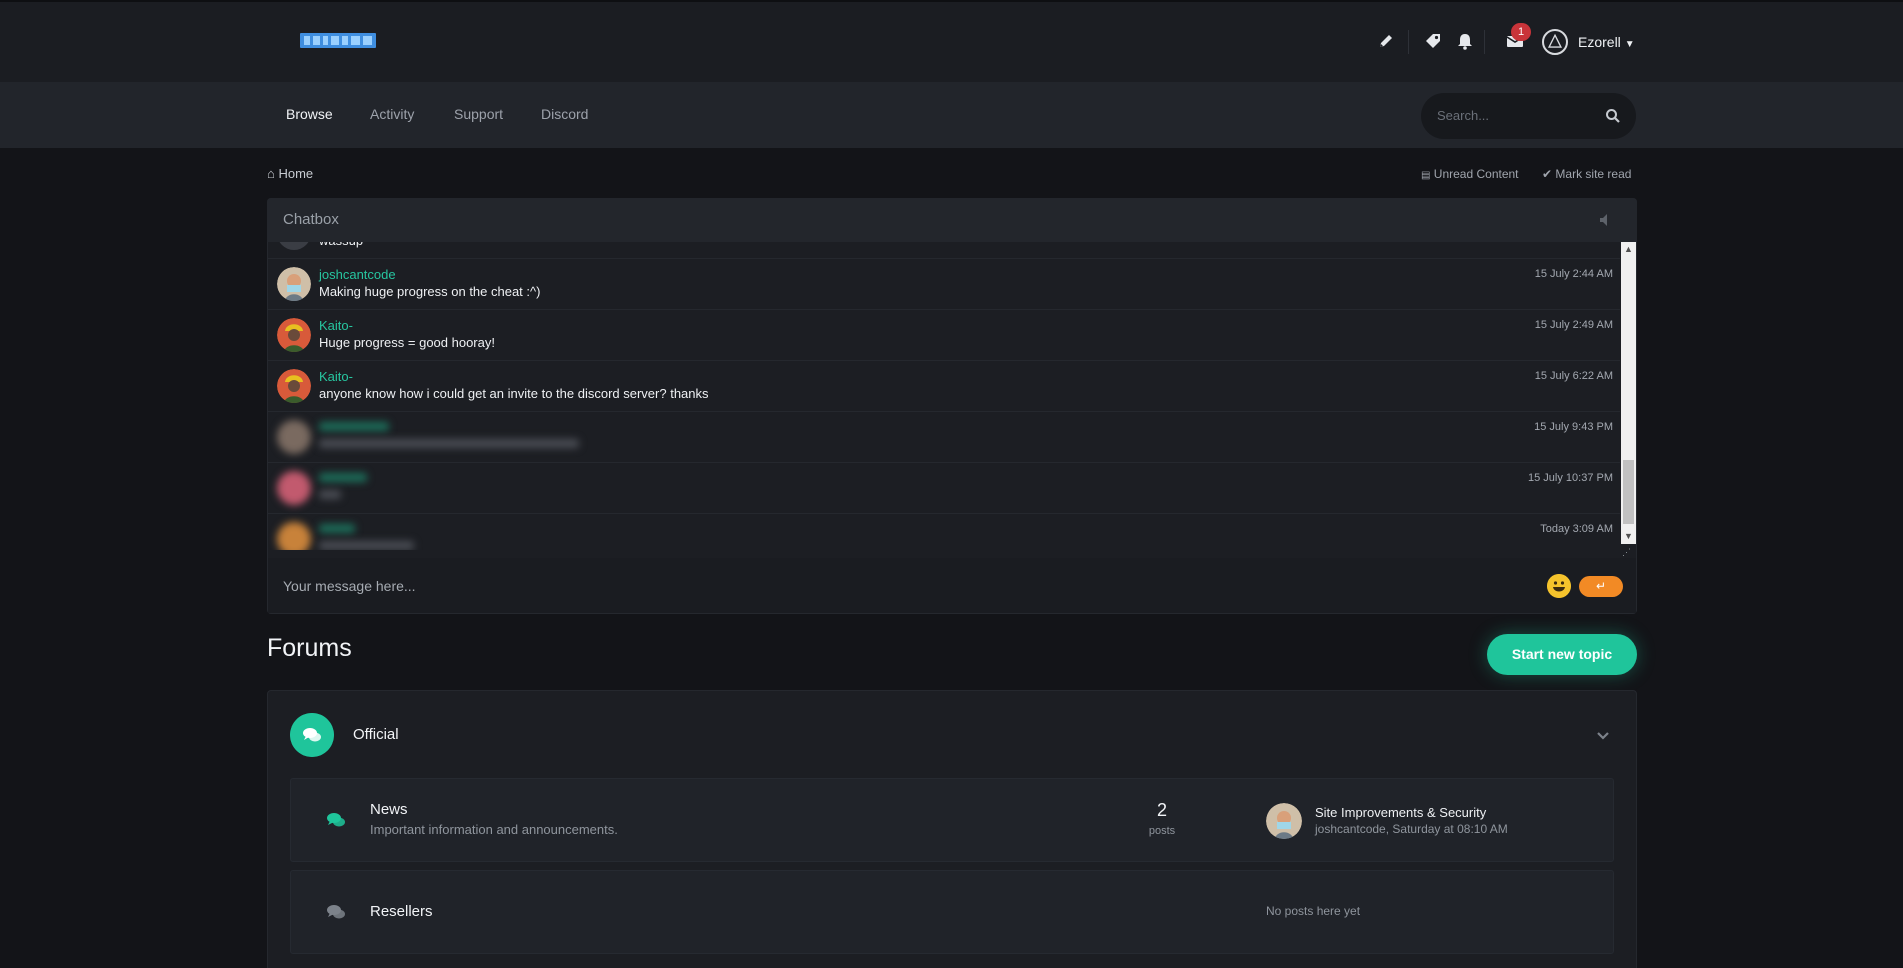  What do you see at coordinates (1476, 174) in the screenshot?
I see `unread-content-label: Unread Content` at bounding box center [1476, 174].